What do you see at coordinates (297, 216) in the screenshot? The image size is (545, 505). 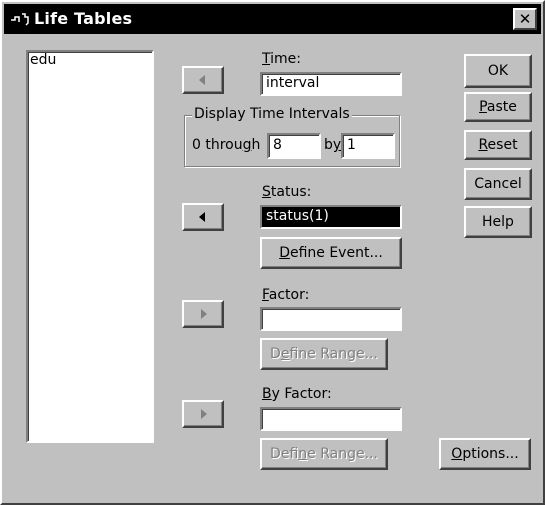 I see `status-field-value: status(1)` at bounding box center [297, 216].